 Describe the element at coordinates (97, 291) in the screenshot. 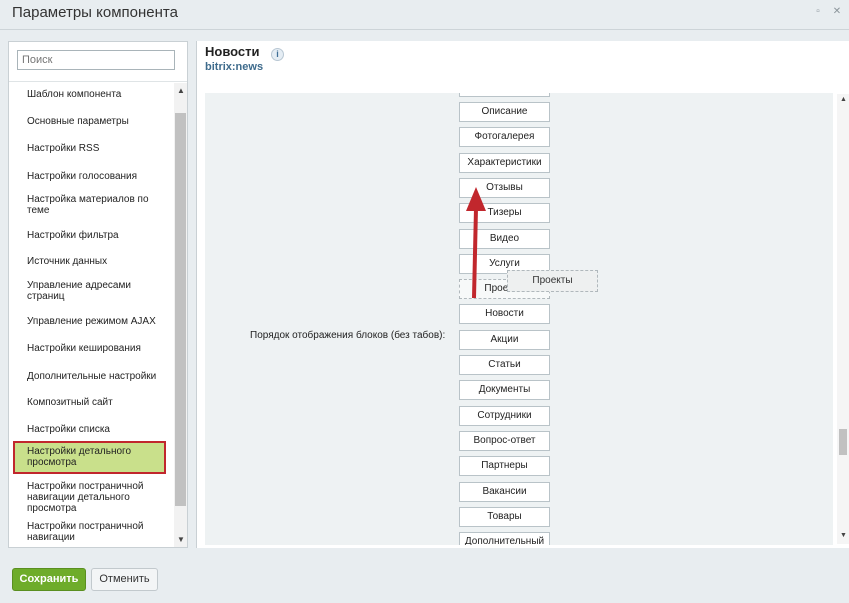

I see `sidebar-item: Управление адресами страниц` at that location.